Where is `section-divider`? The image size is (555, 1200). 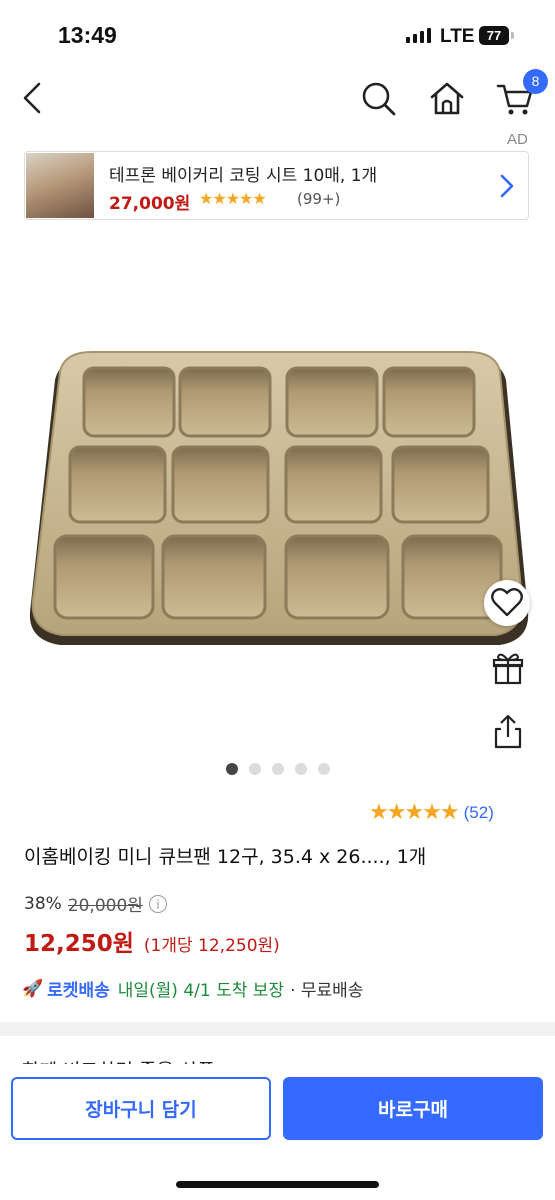 section-divider is located at coordinates (277, 1029).